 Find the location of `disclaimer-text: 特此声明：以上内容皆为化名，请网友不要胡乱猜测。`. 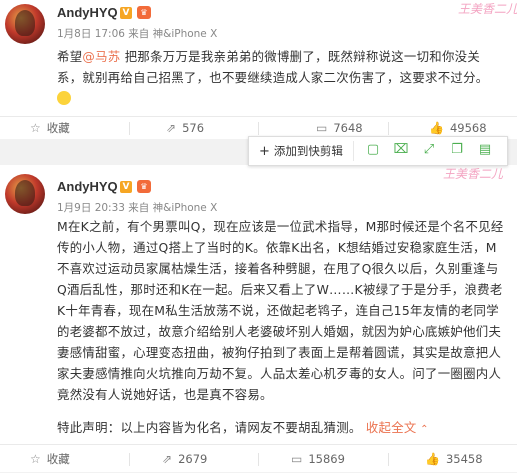

disclaimer-text: 特此声明：以上内容皆为化名，请网友不要胡乱猜测。 is located at coordinates (209, 427).